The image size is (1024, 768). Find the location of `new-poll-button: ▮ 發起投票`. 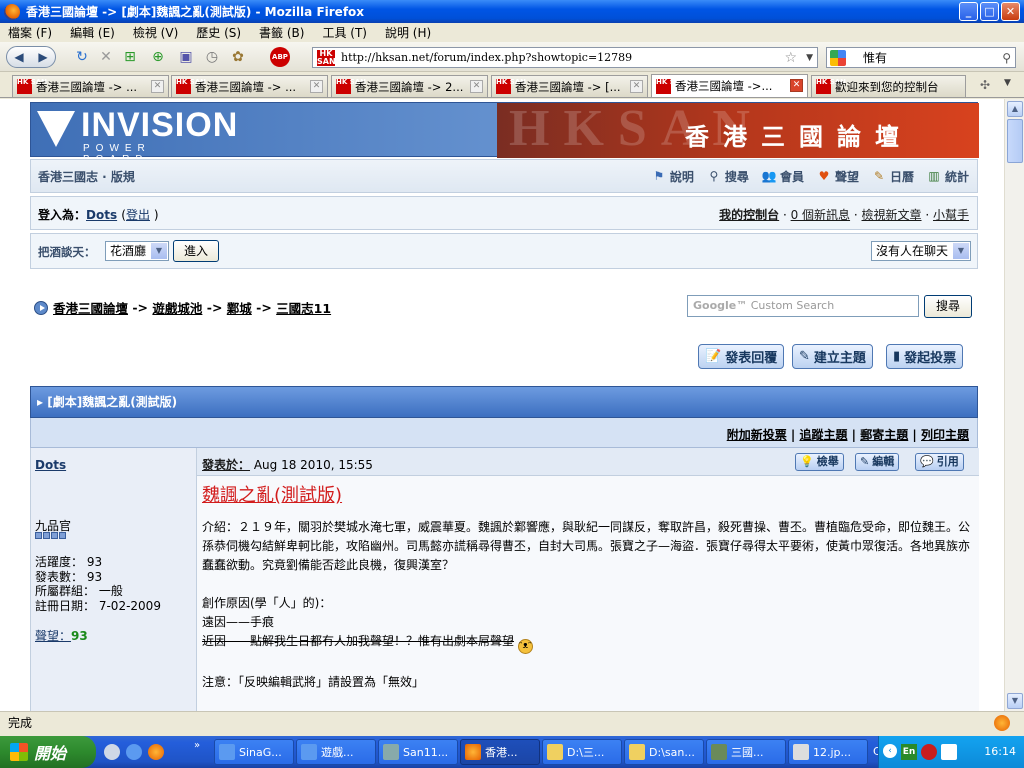

new-poll-button: ▮ 發起投票 is located at coordinates (925, 356).